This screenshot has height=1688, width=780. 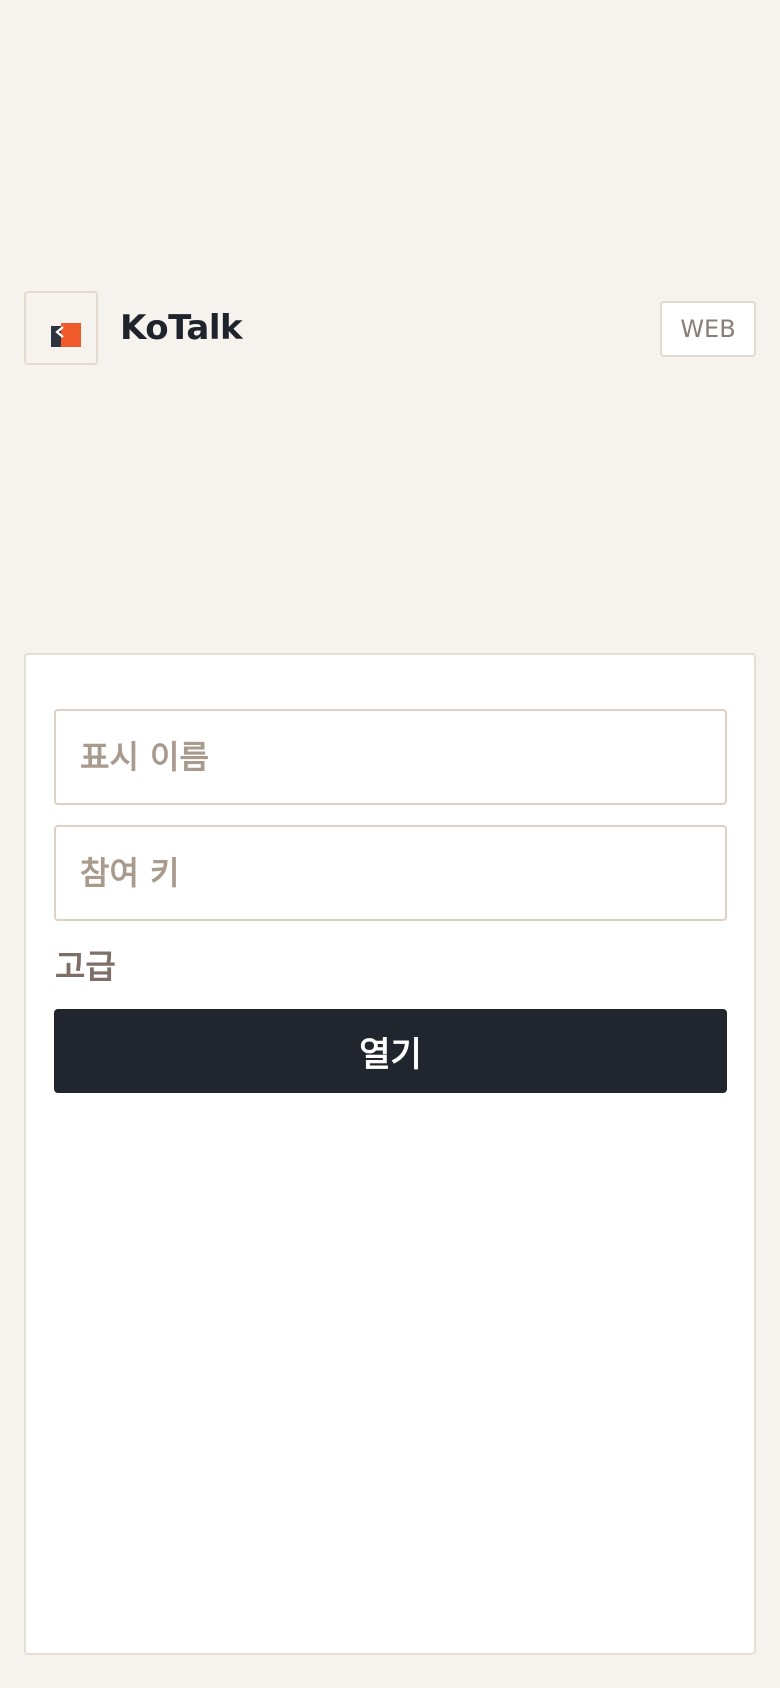 I want to click on kotalk-logo-icon, so click(x=61, y=328).